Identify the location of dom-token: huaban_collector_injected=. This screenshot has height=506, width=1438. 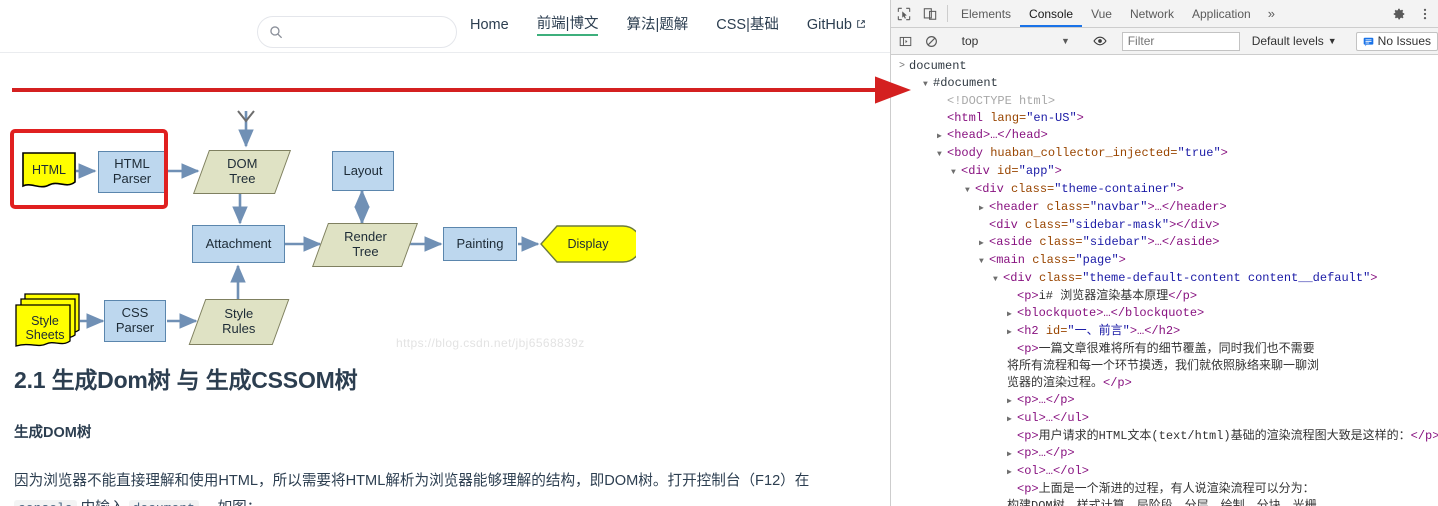
(1084, 153).